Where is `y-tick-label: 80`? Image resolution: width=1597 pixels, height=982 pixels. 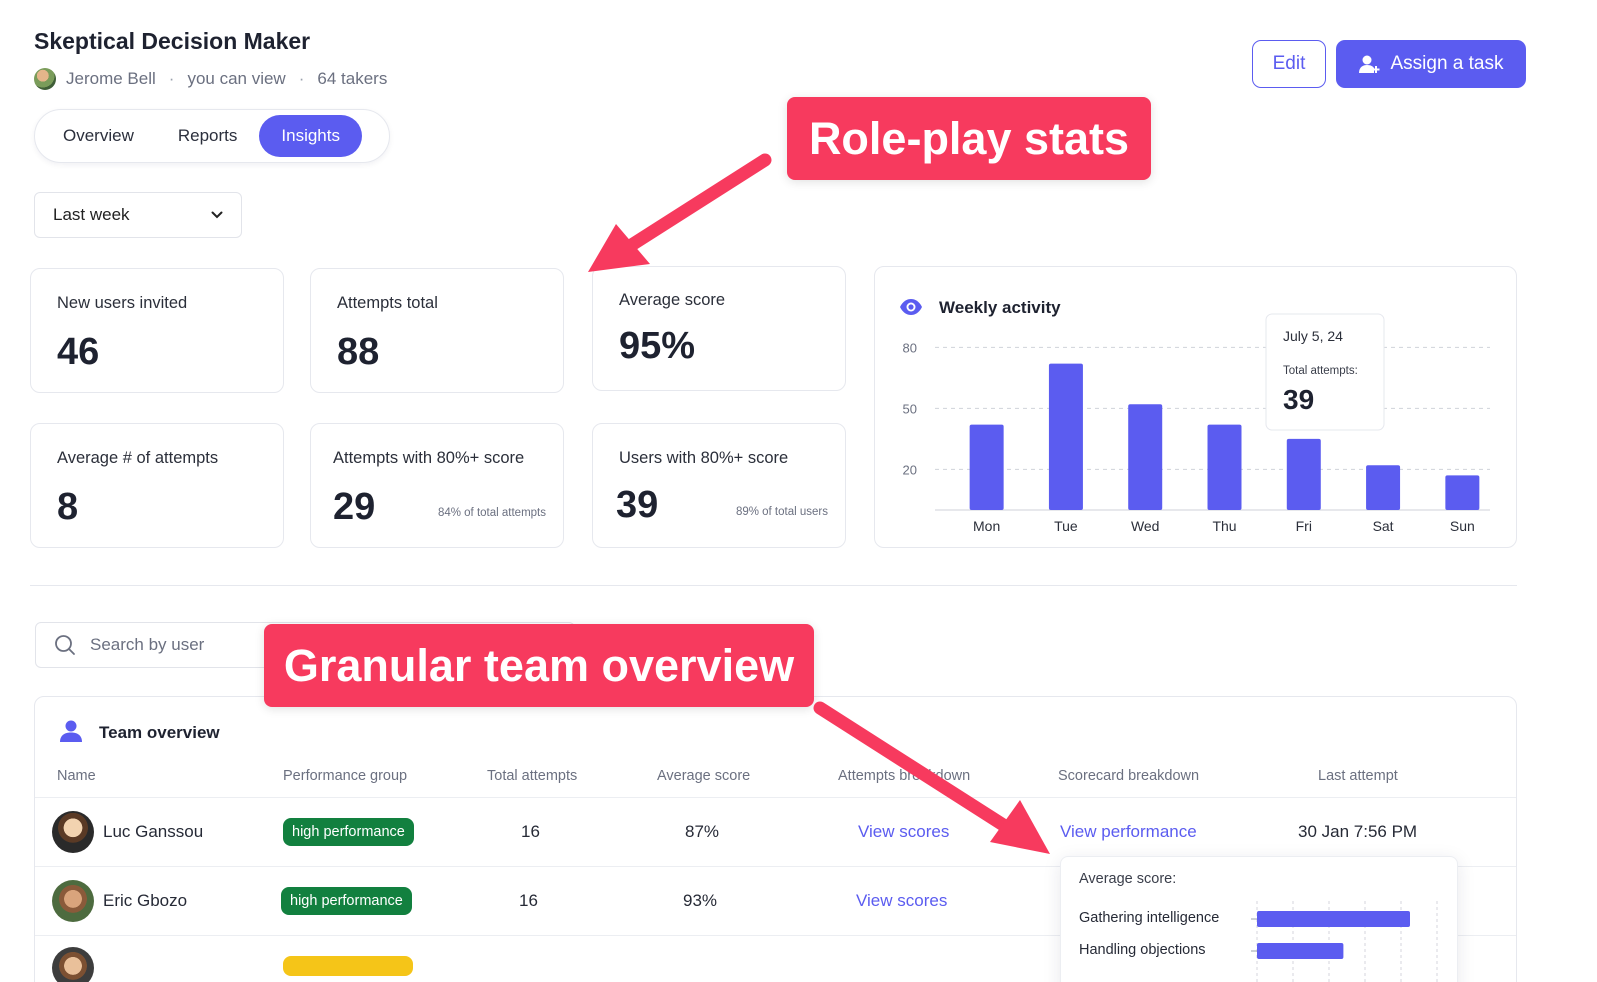 y-tick-label: 80 is located at coordinates (910, 347).